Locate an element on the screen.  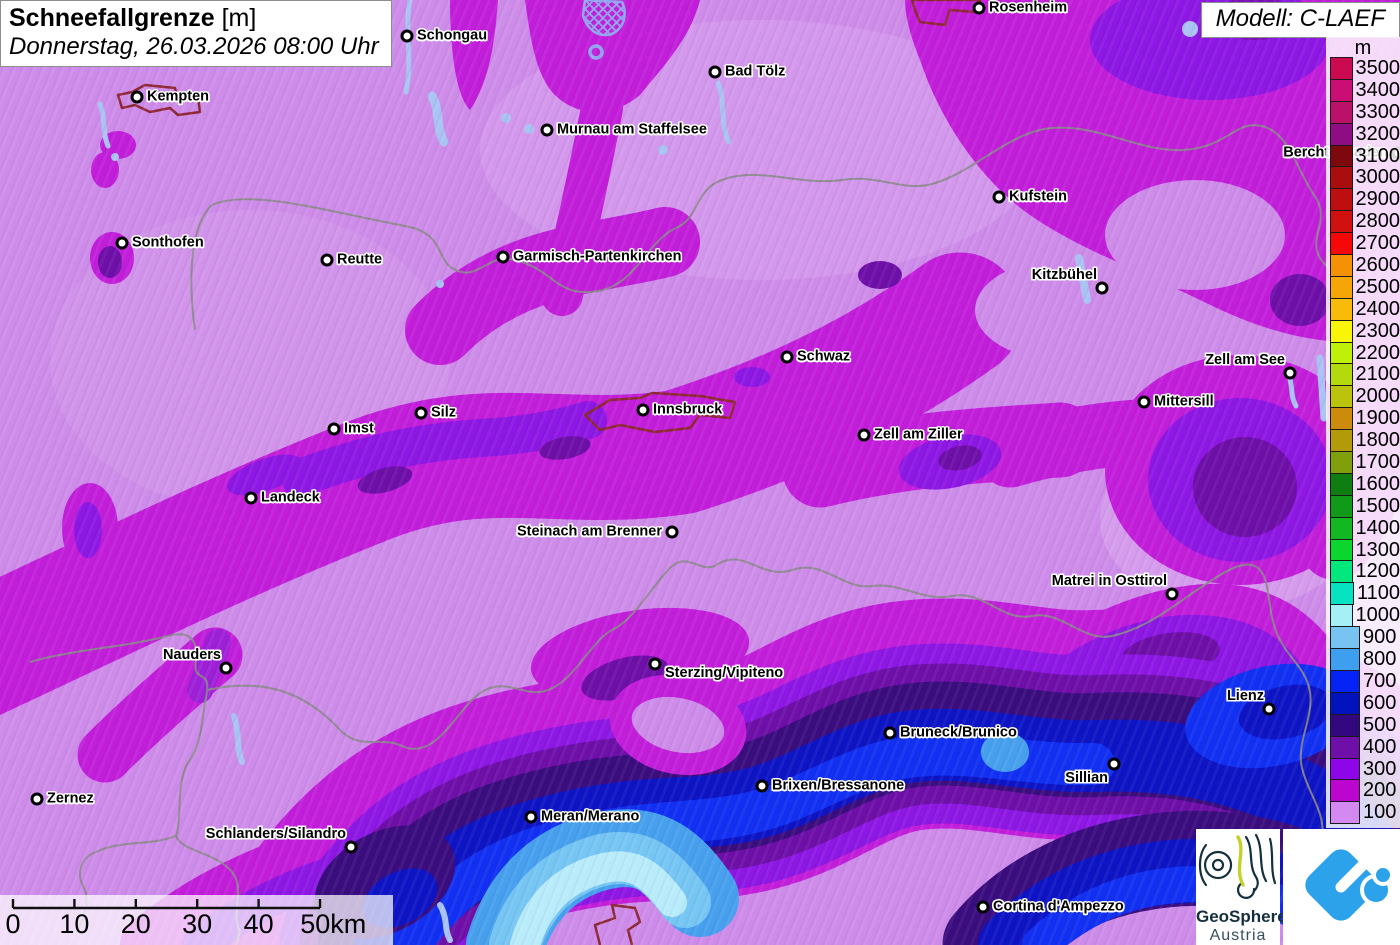
legend-entry: 1000 is located at coordinates (1365, 616).